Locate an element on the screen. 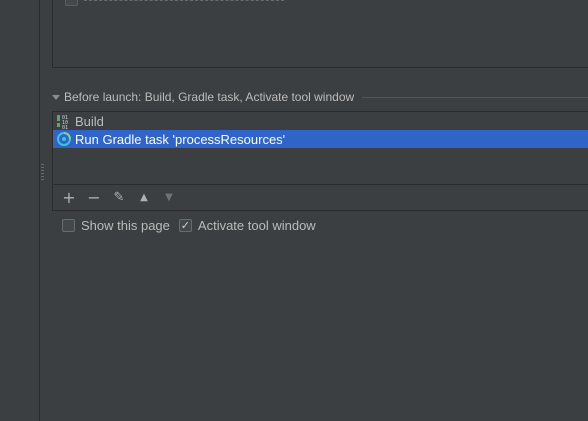 This screenshot has width=588, height=421. clipped-option-text is located at coordinates (184, 0).